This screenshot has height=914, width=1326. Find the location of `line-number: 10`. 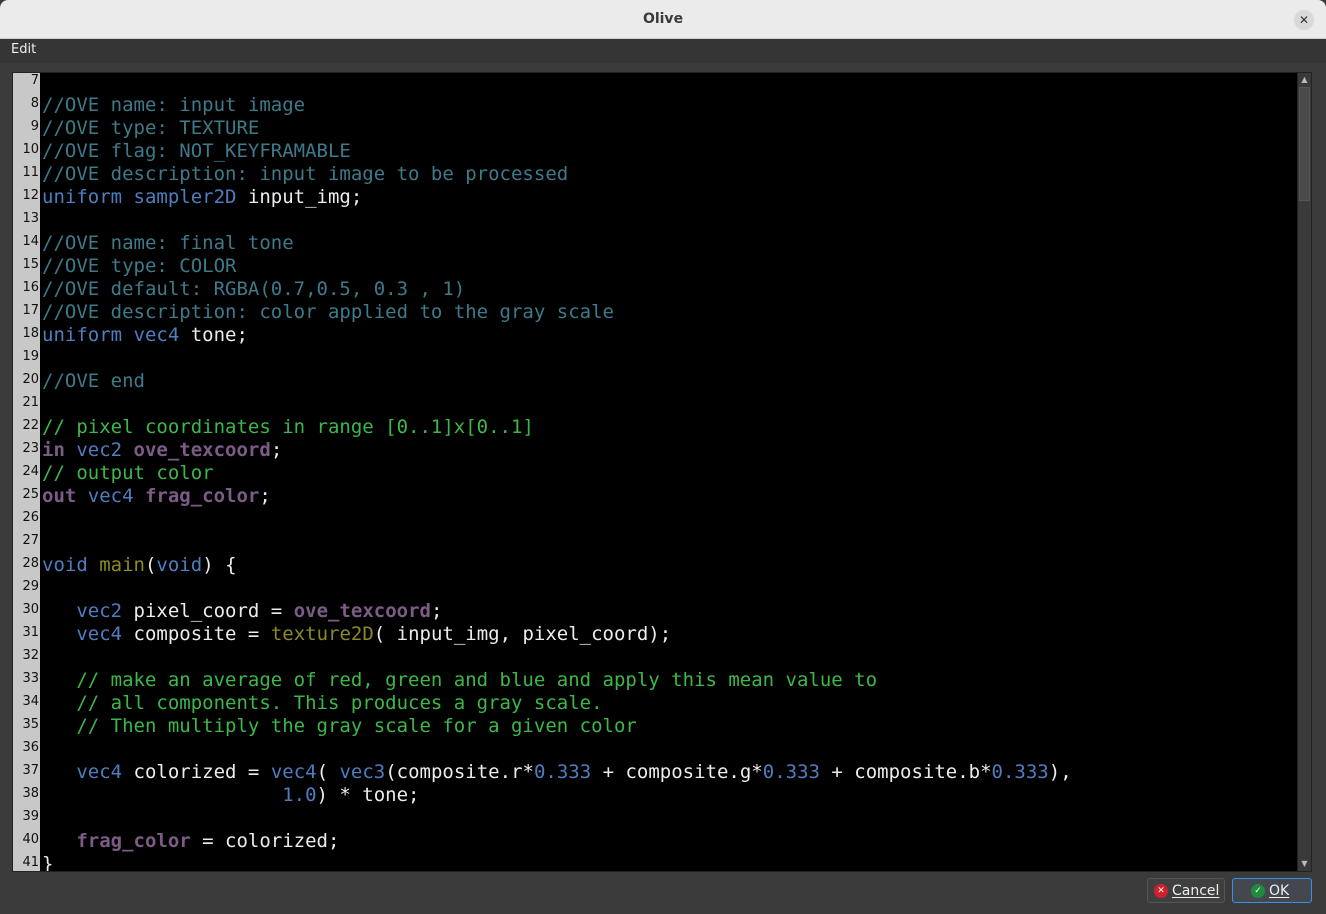

line-number: 10 is located at coordinates (30, 149).